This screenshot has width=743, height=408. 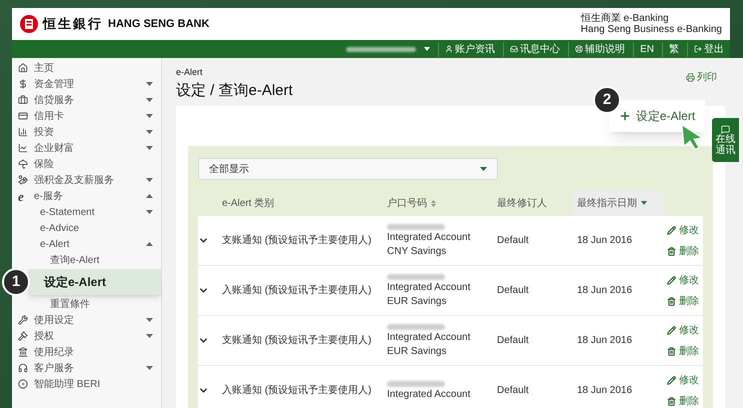 I want to click on nav-link: EN, so click(x=643, y=49).